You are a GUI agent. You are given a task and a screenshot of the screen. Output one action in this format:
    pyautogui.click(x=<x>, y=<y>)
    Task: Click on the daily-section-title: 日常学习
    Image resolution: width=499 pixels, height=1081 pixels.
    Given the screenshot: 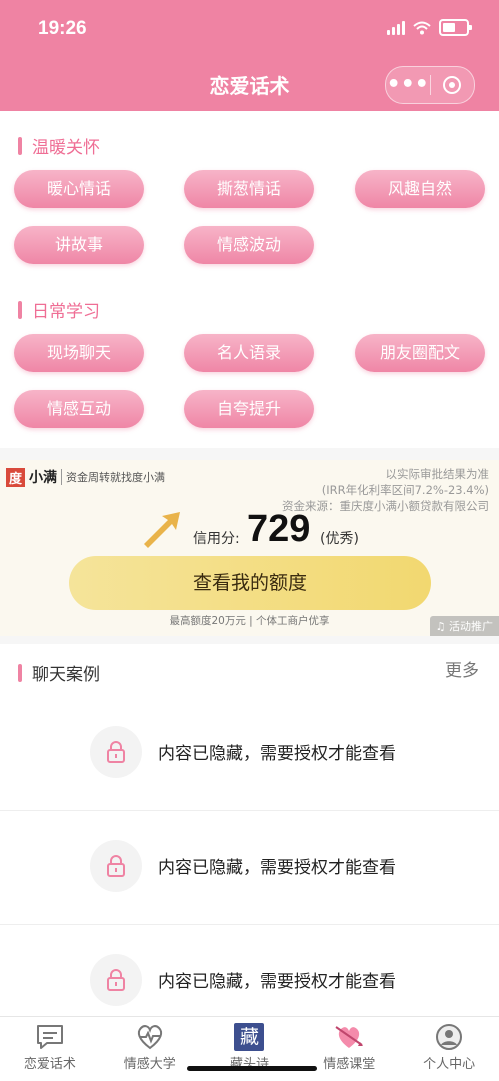 What is the action you would take?
    pyautogui.click(x=66, y=312)
    